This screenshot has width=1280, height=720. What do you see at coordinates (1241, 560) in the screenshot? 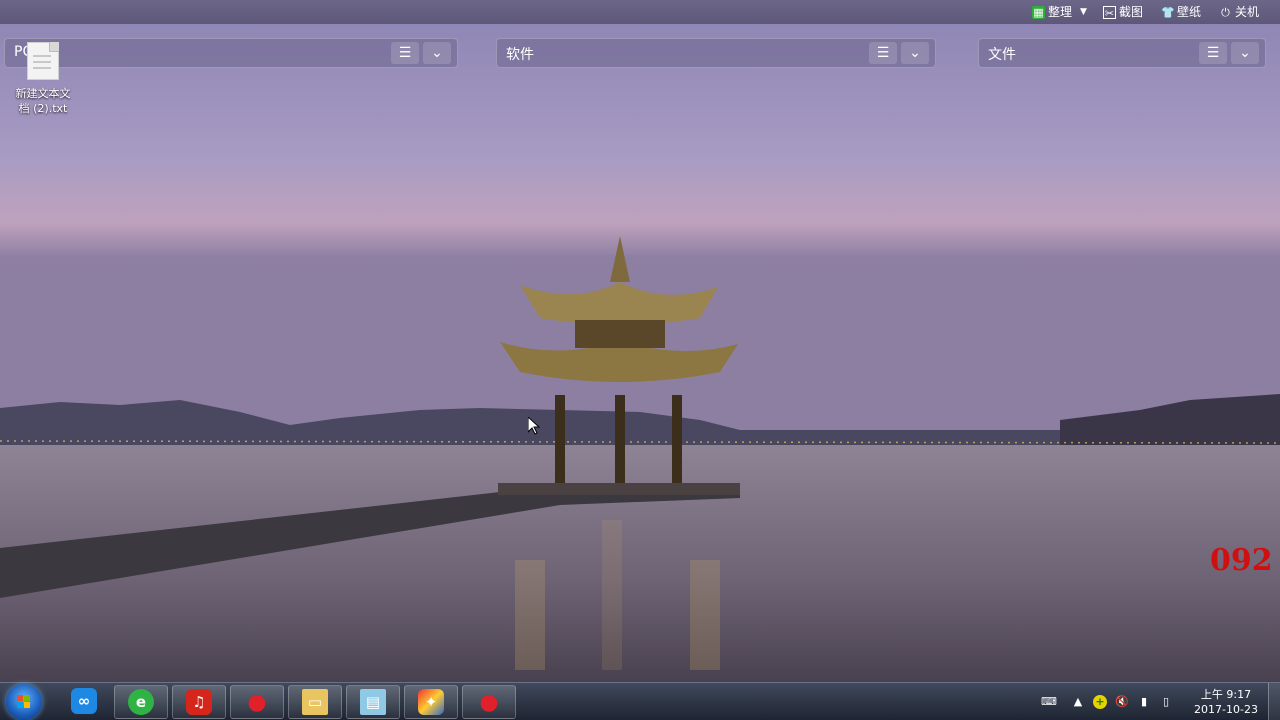
I see `watermark-number: 092` at bounding box center [1241, 560].